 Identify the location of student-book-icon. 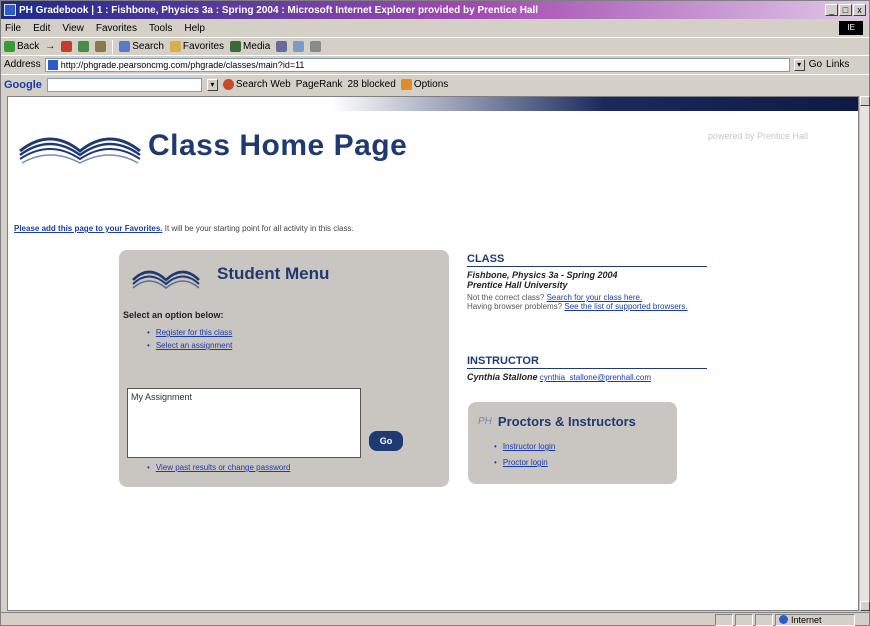
(166, 279).